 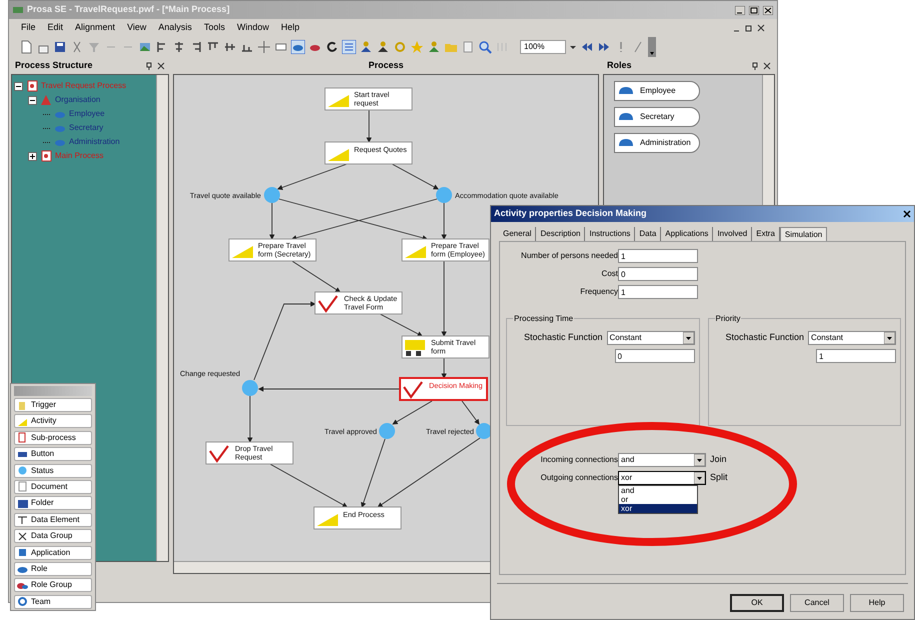 I want to click on field-label: Cost, so click(x=609, y=274).